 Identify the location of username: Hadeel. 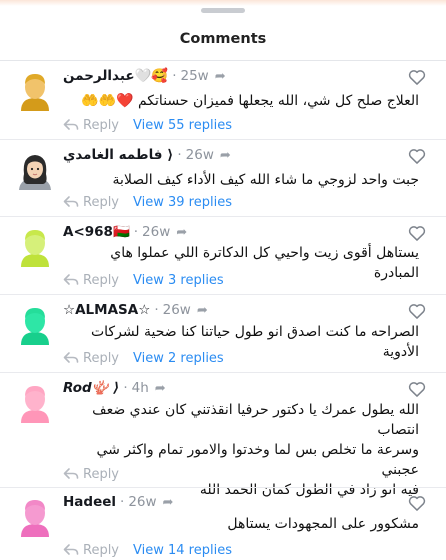
(89, 502).